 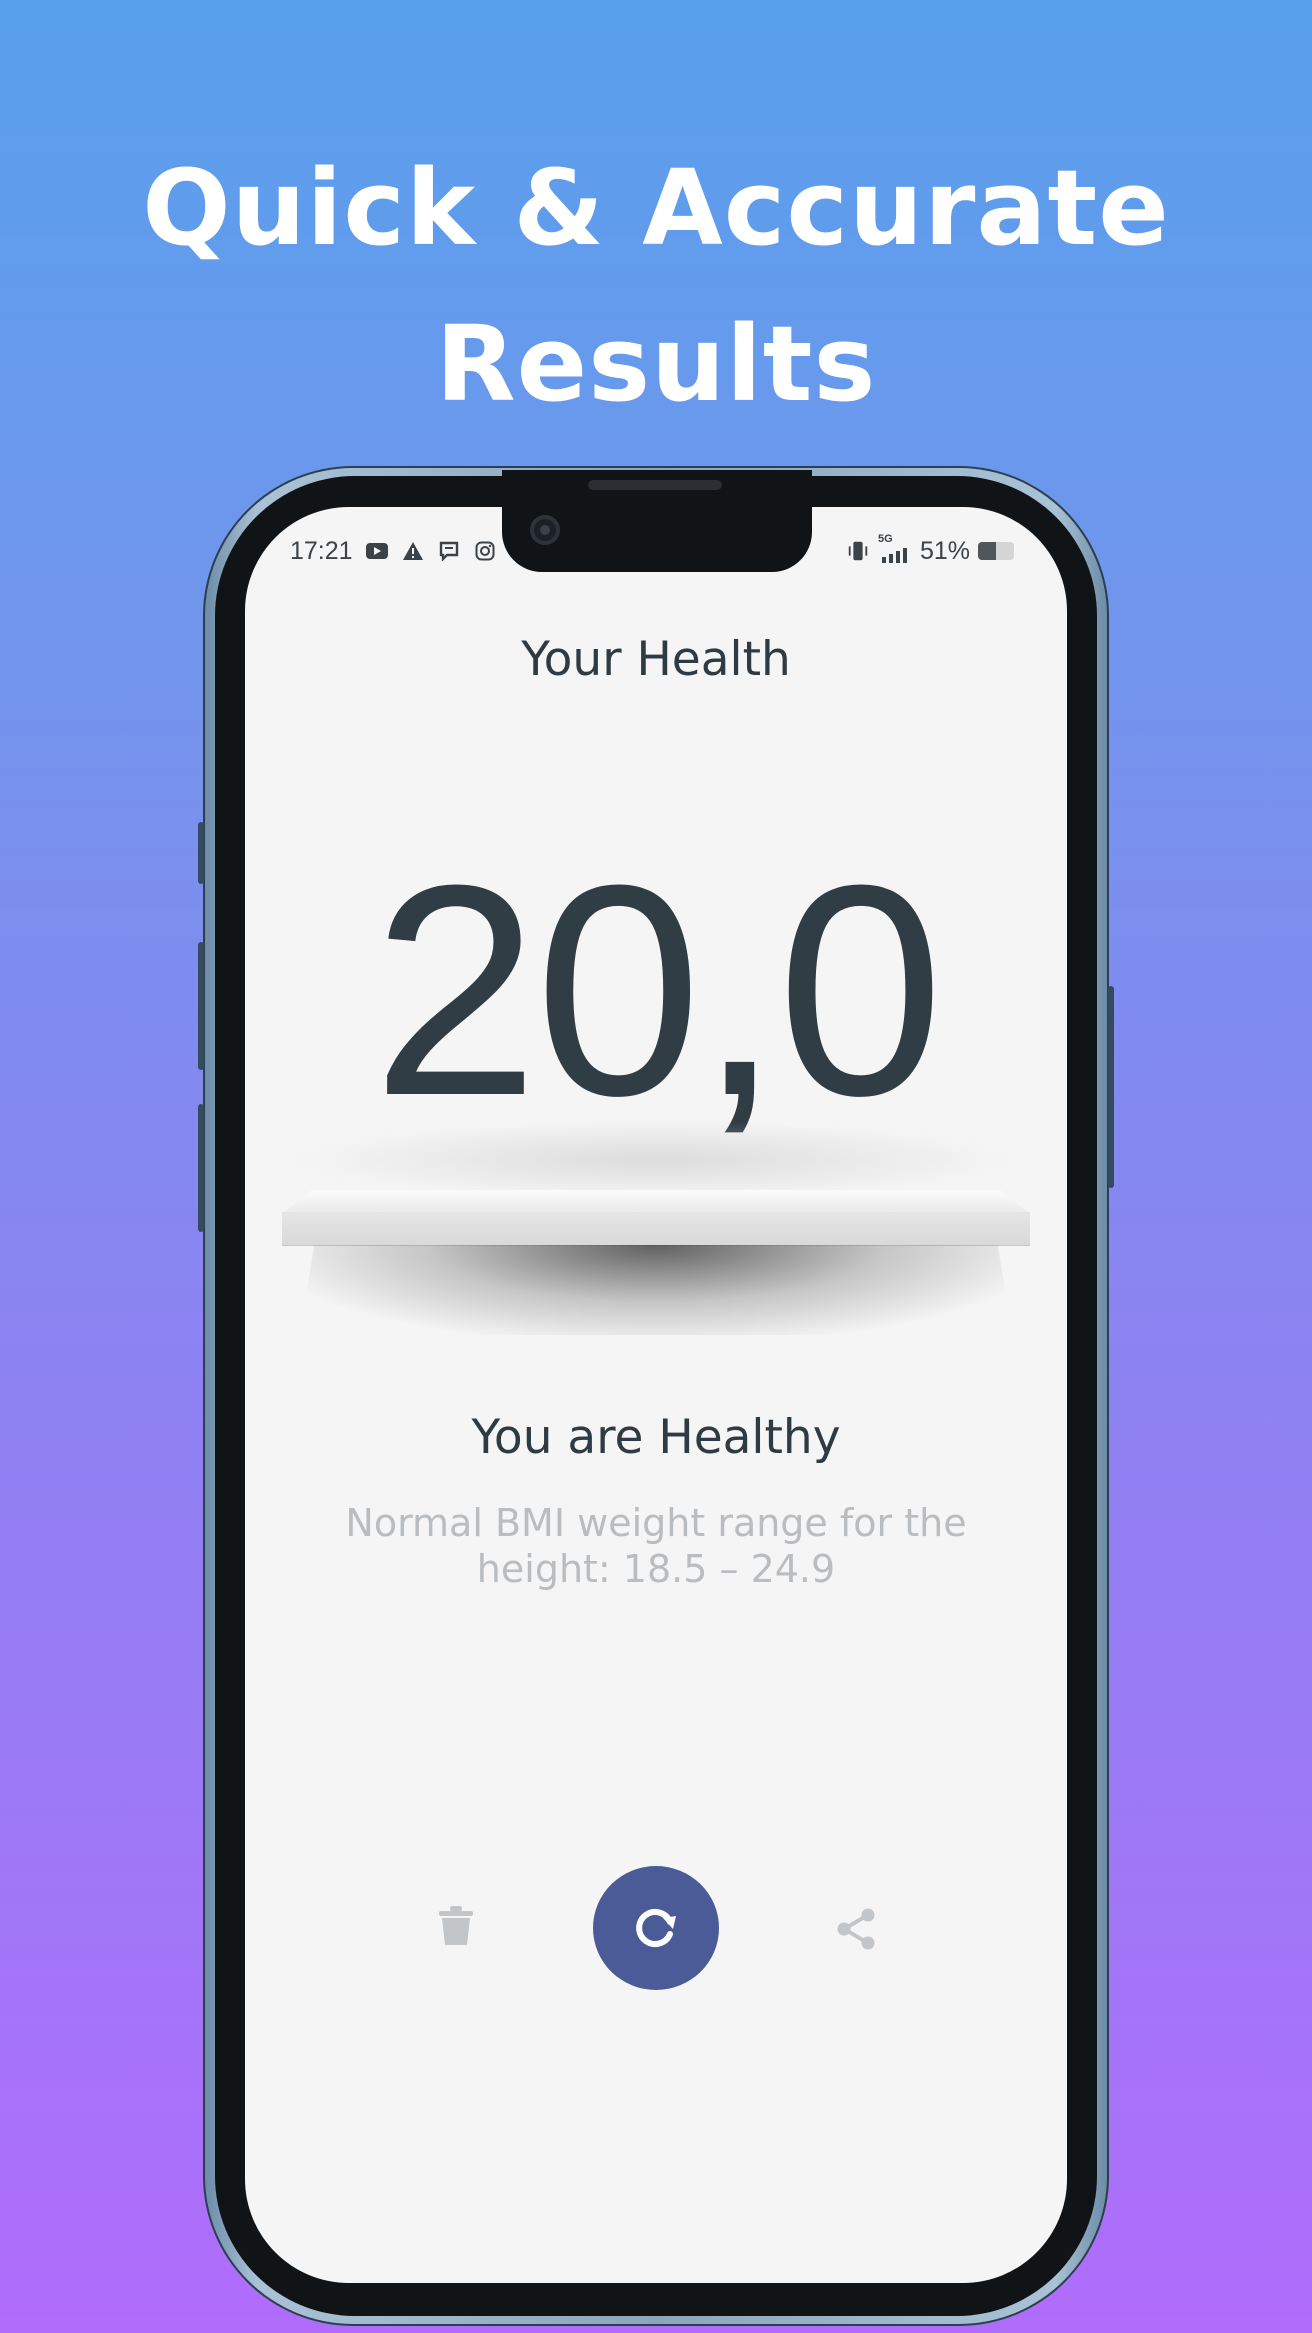 I want to click on message-icon, so click(x=449, y=551).